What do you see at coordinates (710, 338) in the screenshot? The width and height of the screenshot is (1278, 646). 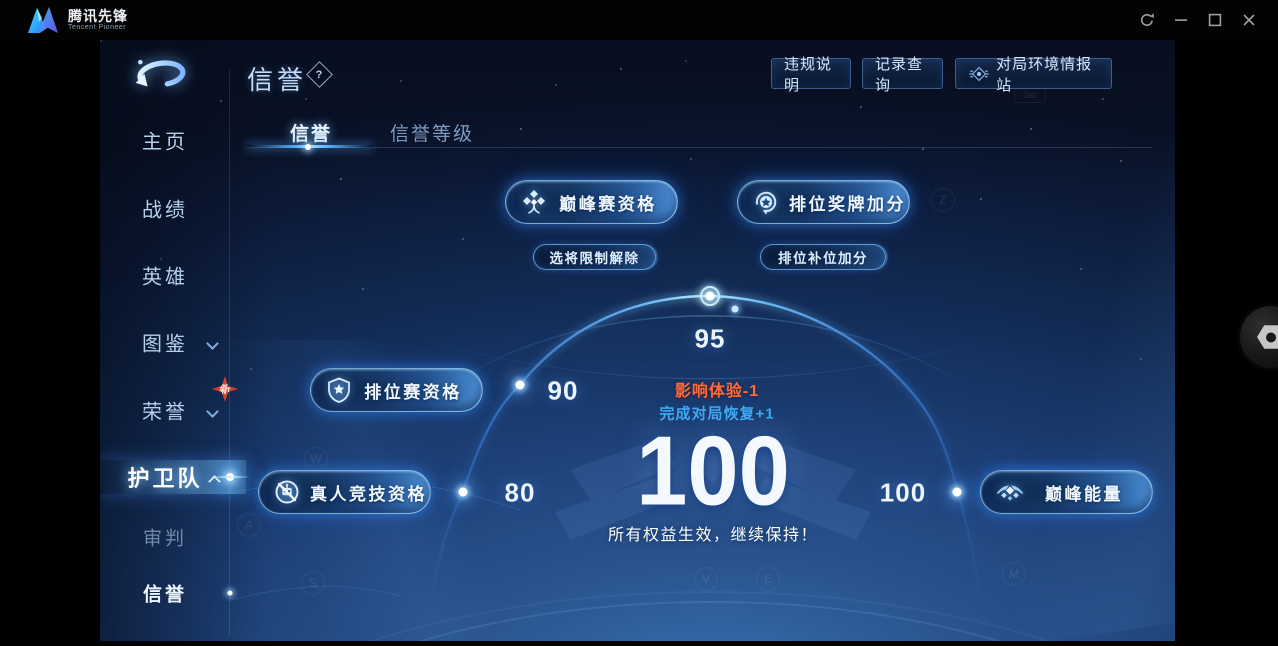 I see `gauge-tick-95: 95` at bounding box center [710, 338].